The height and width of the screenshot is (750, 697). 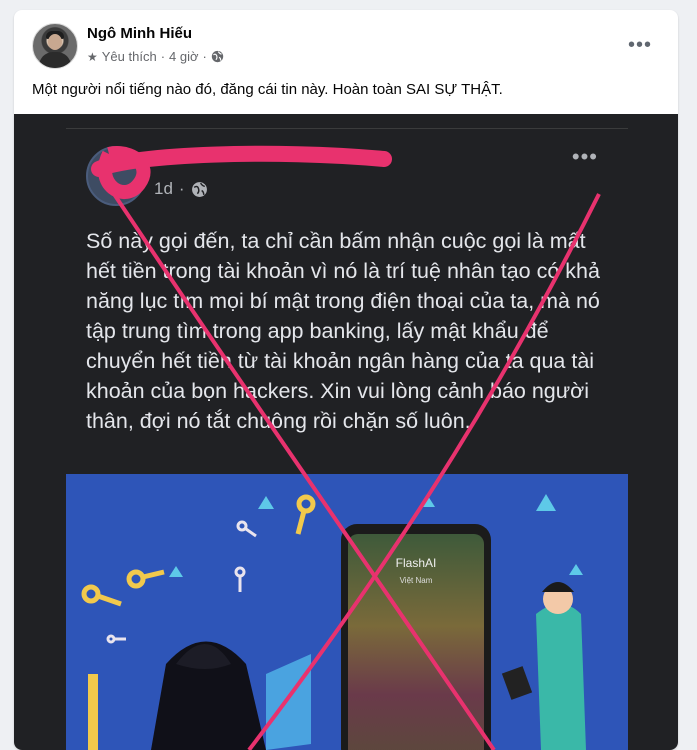 What do you see at coordinates (217, 56) in the screenshot?
I see `globe-icon` at bounding box center [217, 56].